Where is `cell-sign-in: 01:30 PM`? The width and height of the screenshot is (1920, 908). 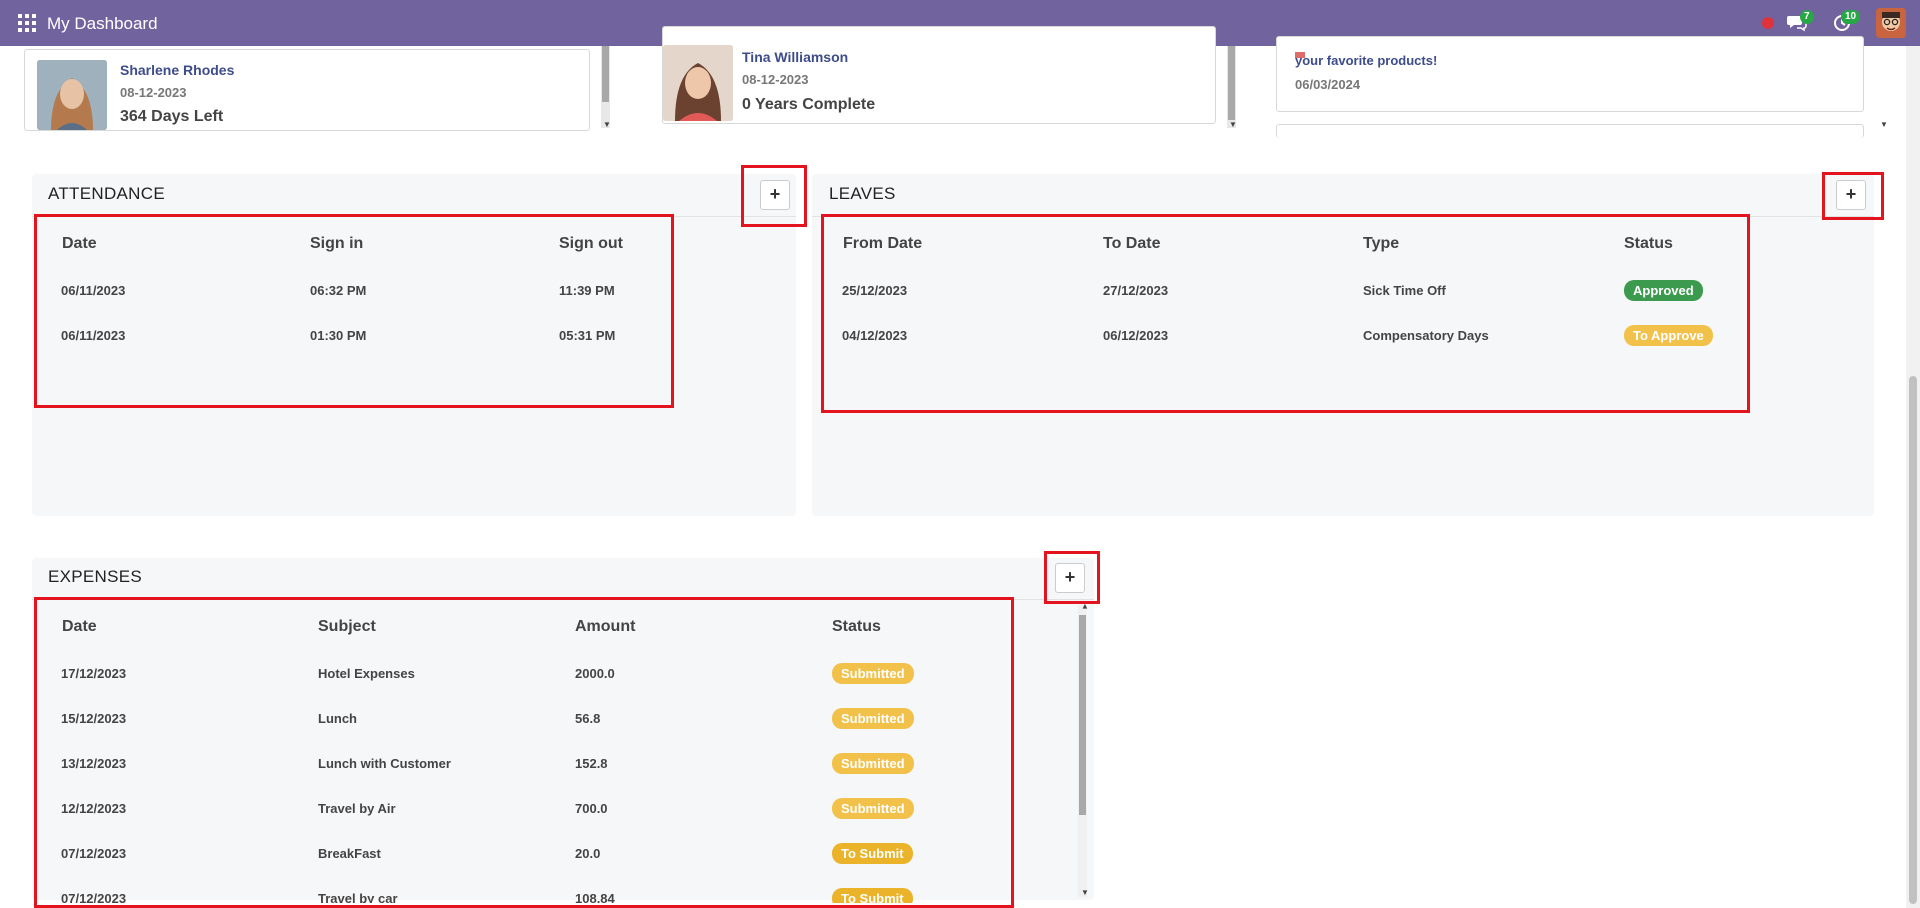
cell-sign-in: 01:30 PM is located at coordinates (338, 335).